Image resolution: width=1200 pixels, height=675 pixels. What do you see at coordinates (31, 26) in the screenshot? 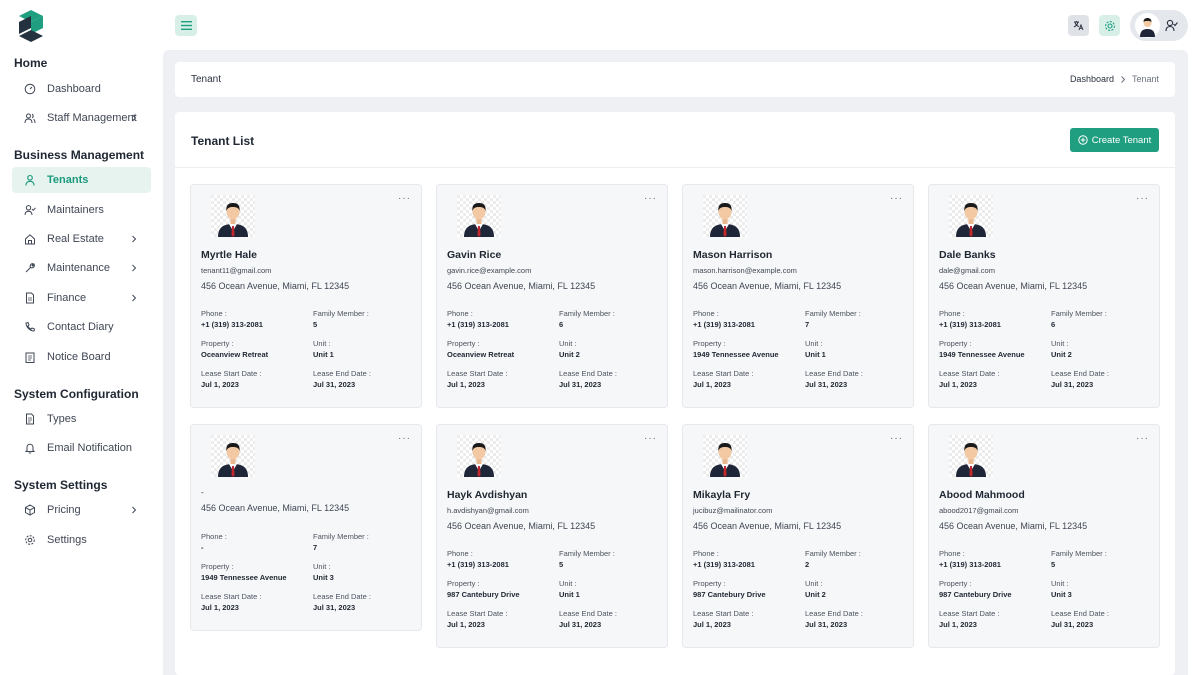
I see `app-logo` at bounding box center [31, 26].